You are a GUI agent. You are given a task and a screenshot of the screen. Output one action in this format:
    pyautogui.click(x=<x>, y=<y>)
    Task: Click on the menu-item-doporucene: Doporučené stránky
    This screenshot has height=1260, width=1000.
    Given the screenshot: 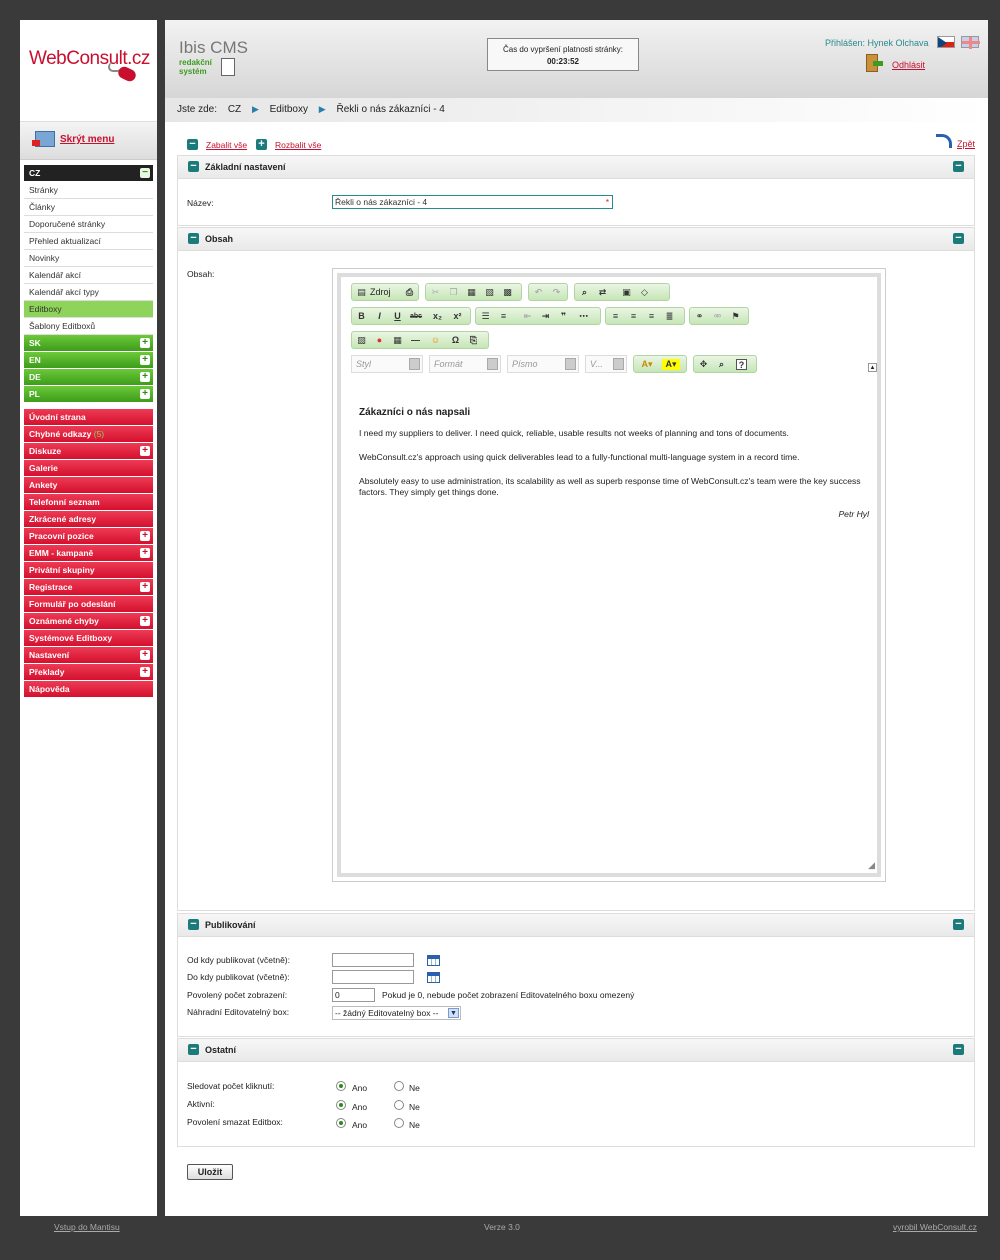 What is the action you would take?
    pyautogui.click(x=88, y=224)
    